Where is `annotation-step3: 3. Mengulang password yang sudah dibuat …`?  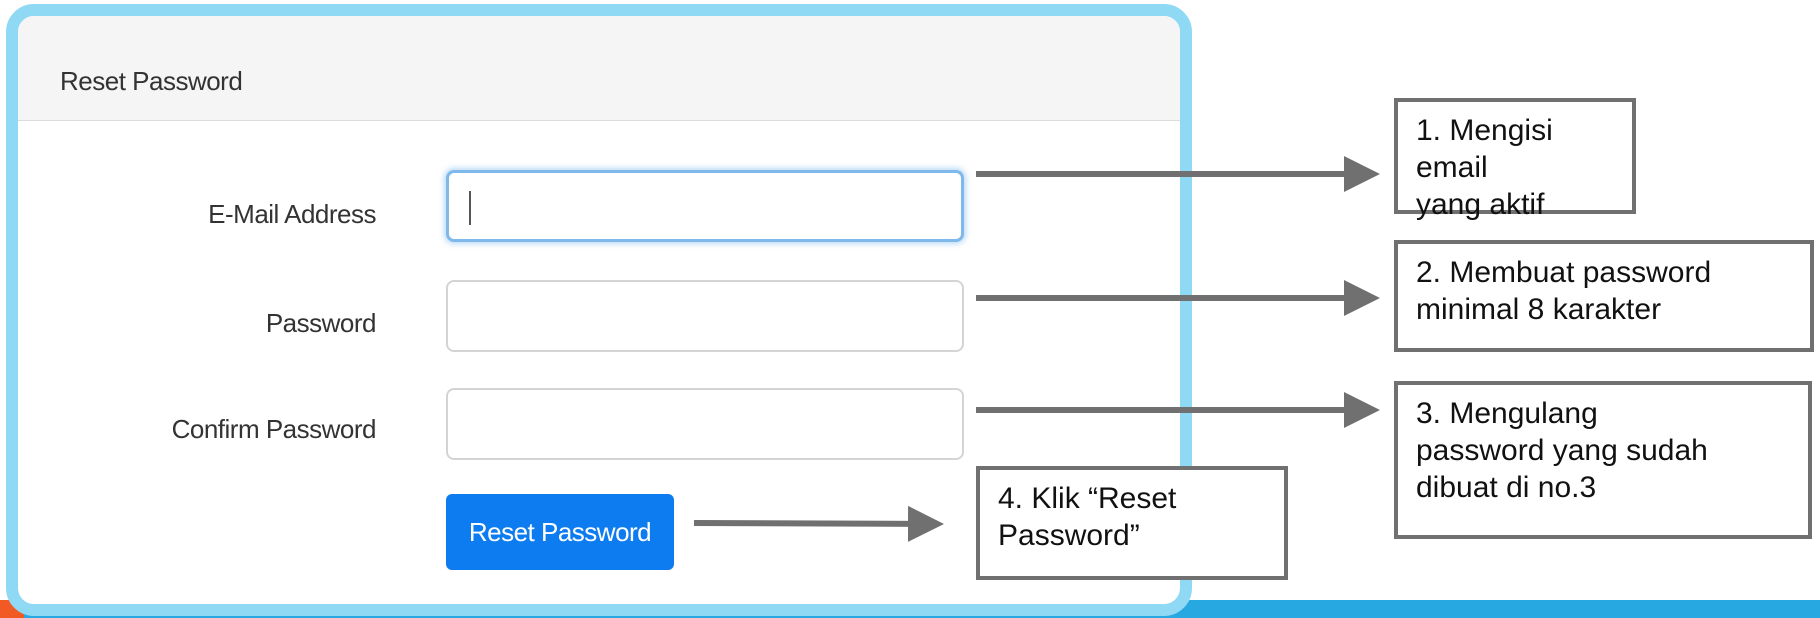 annotation-step3: 3. Mengulang password yang sudah dibuat … is located at coordinates (1603, 460).